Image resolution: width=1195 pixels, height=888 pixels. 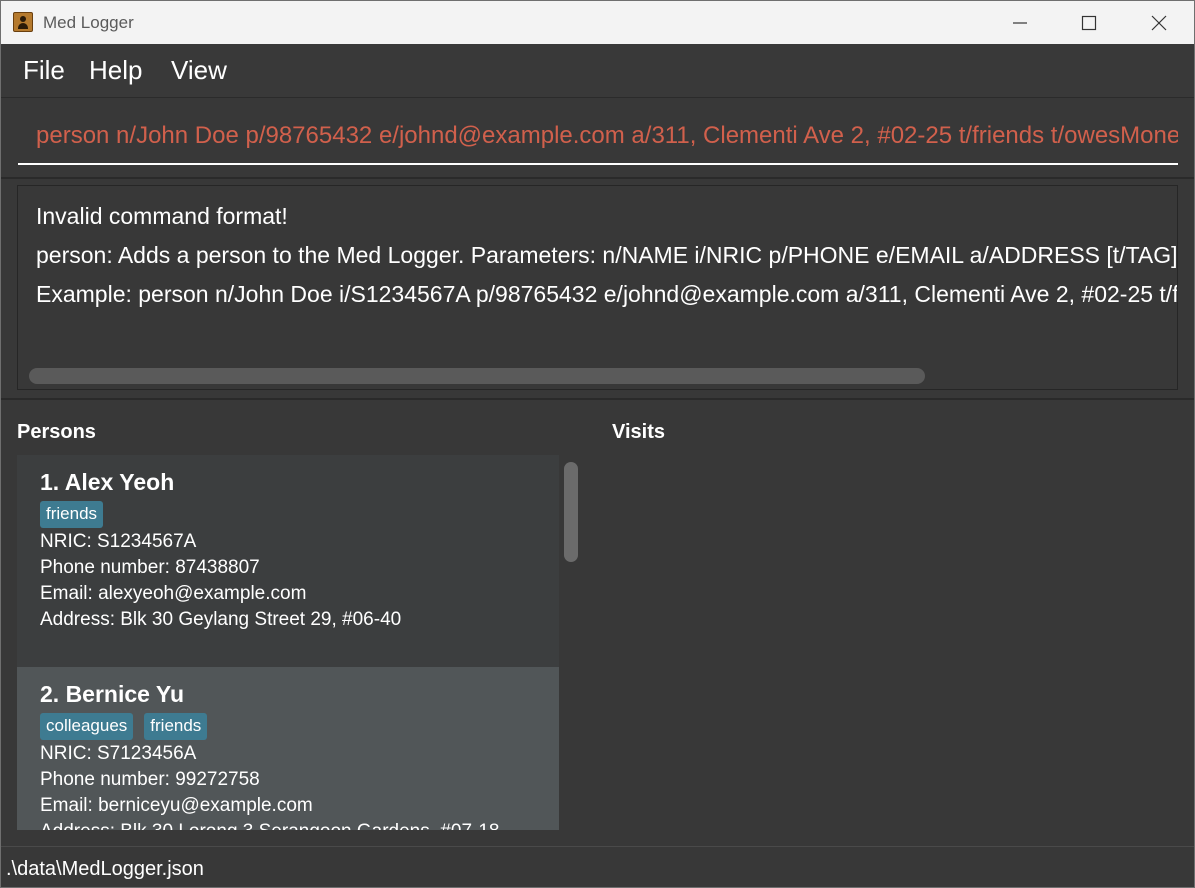 I want to click on persons-label: Persons, so click(x=56, y=432).